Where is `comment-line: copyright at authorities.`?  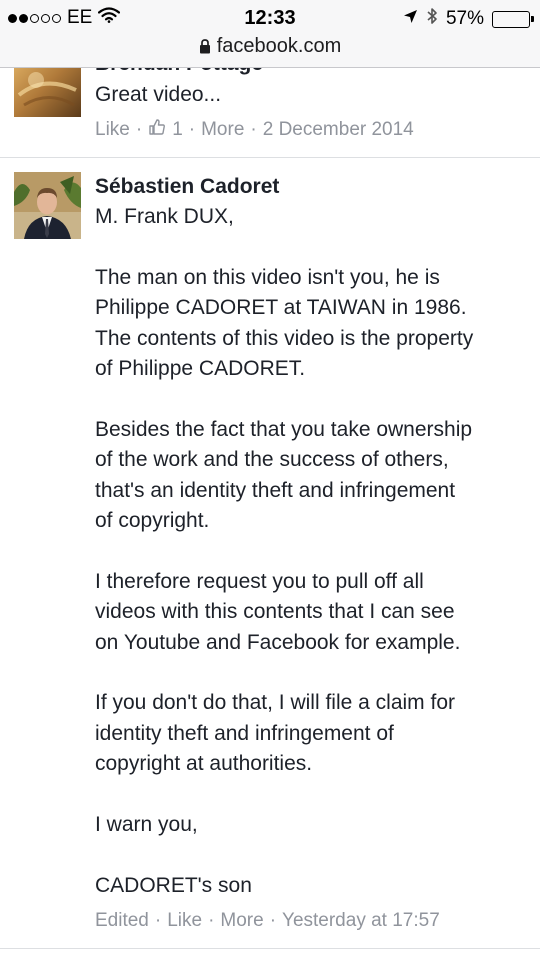 comment-line: copyright at authorities. is located at coordinates (204, 764).